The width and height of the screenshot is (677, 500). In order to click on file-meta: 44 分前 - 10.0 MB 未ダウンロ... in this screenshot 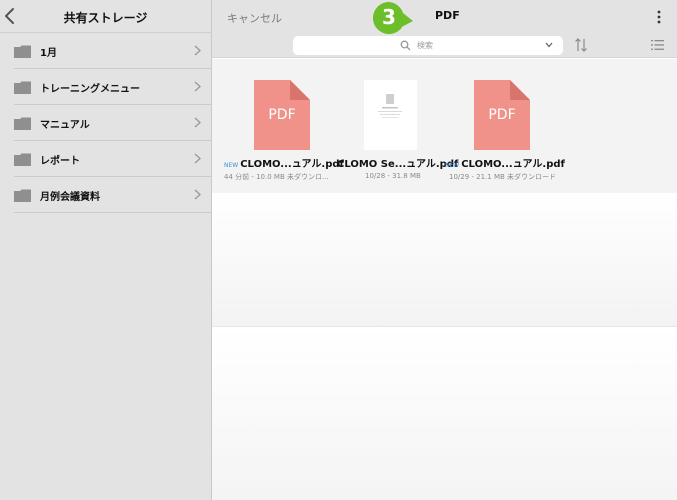, I will do `click(276, 177)`.